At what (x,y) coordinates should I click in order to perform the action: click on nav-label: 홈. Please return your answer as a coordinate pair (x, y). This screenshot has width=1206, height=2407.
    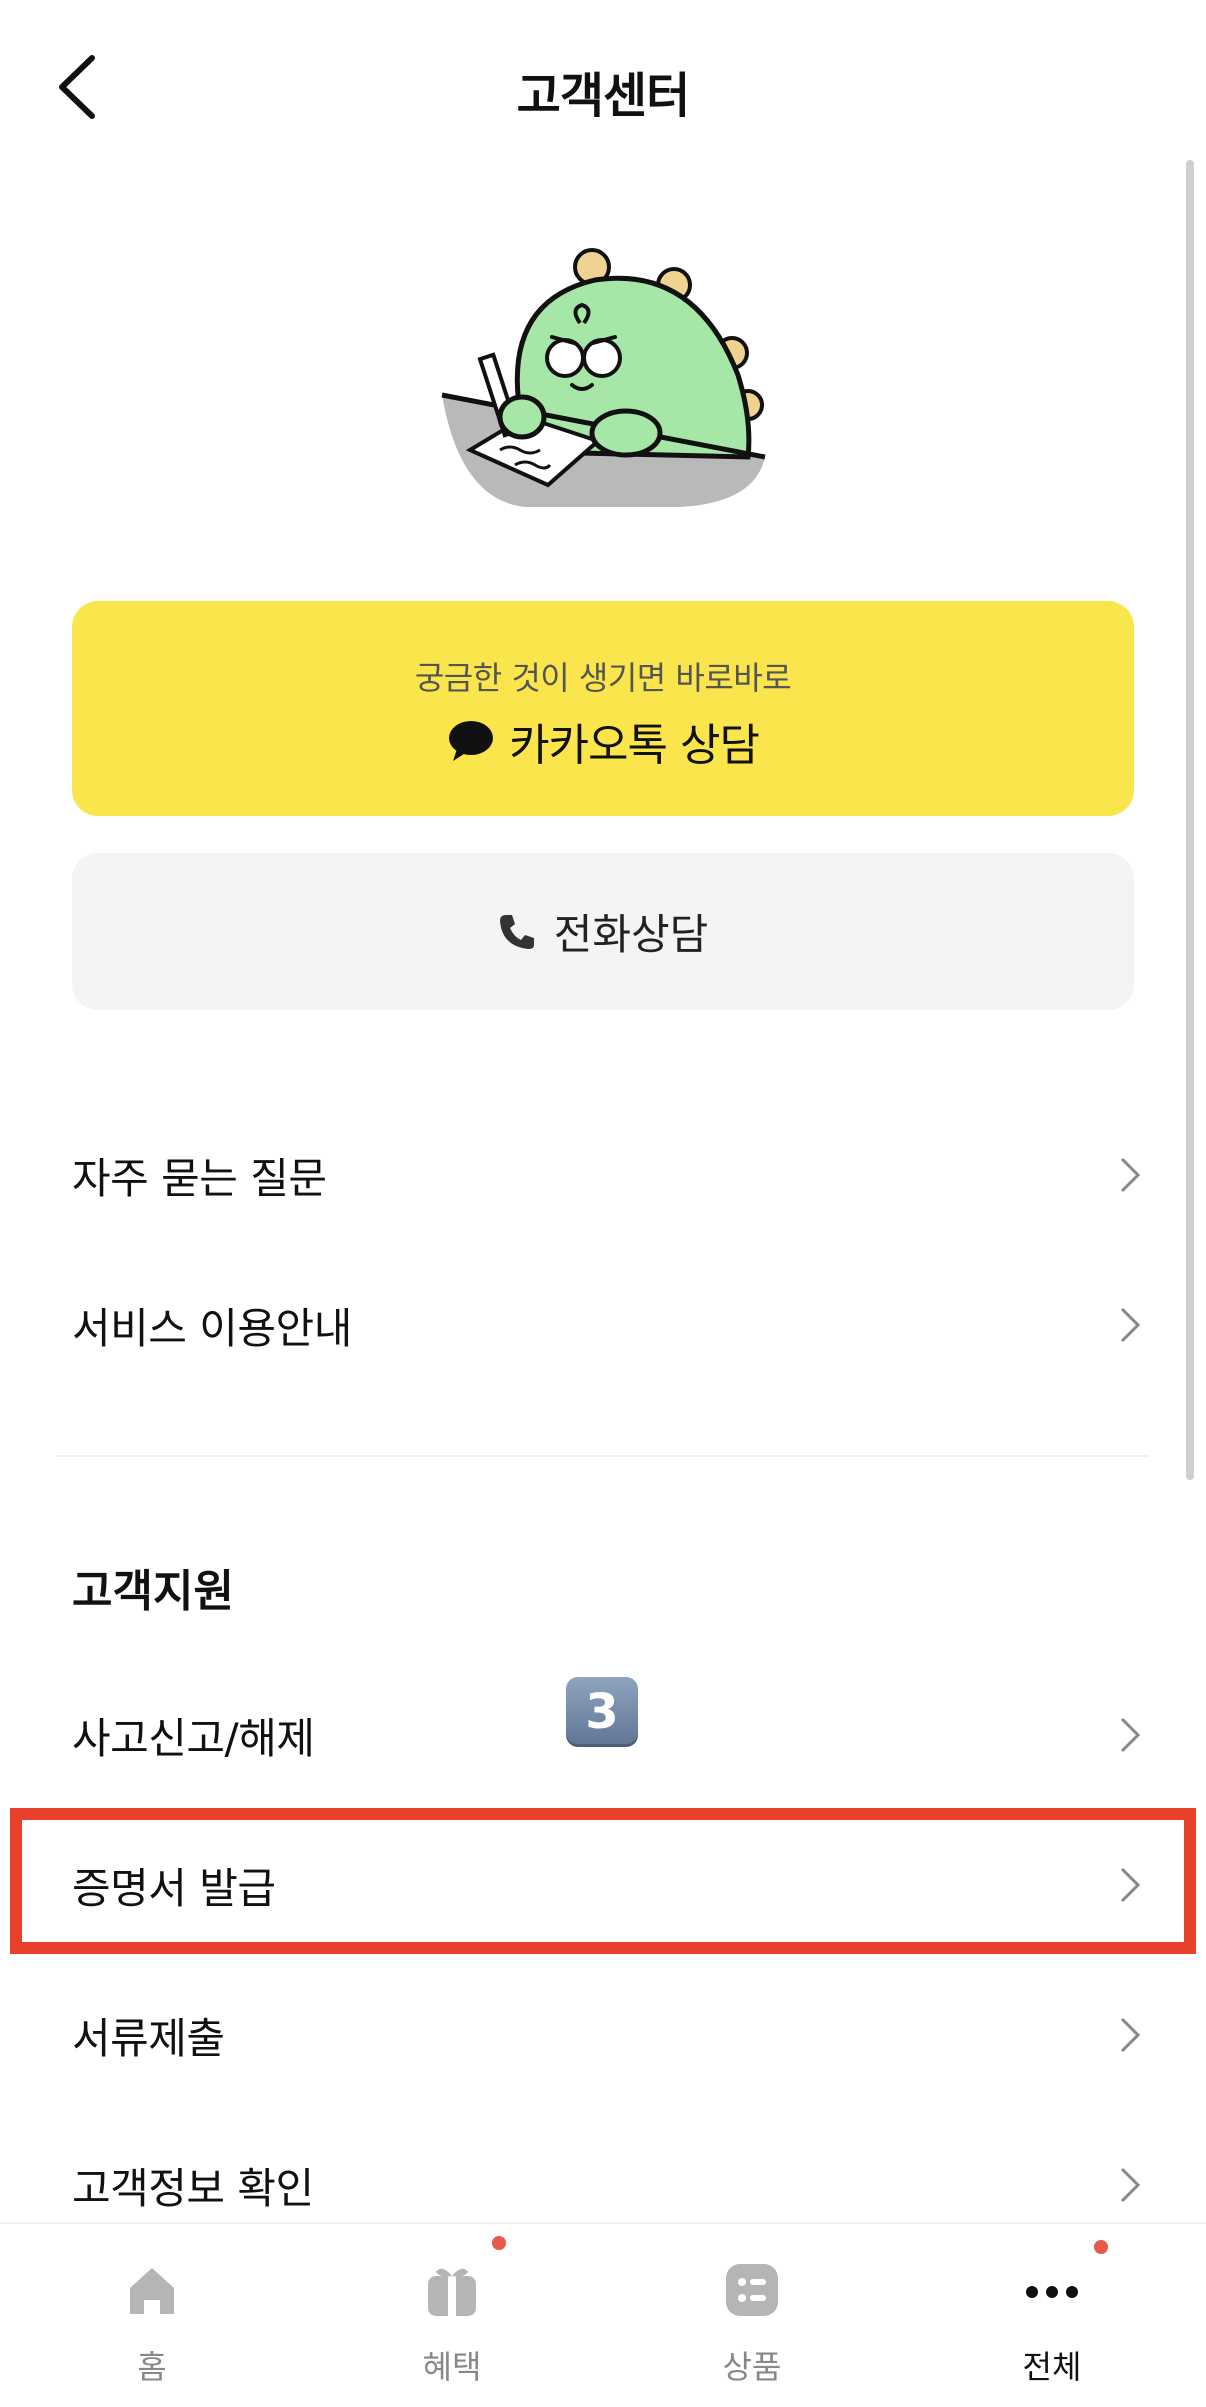
    Looking at the image, I should click on (152, 2367).